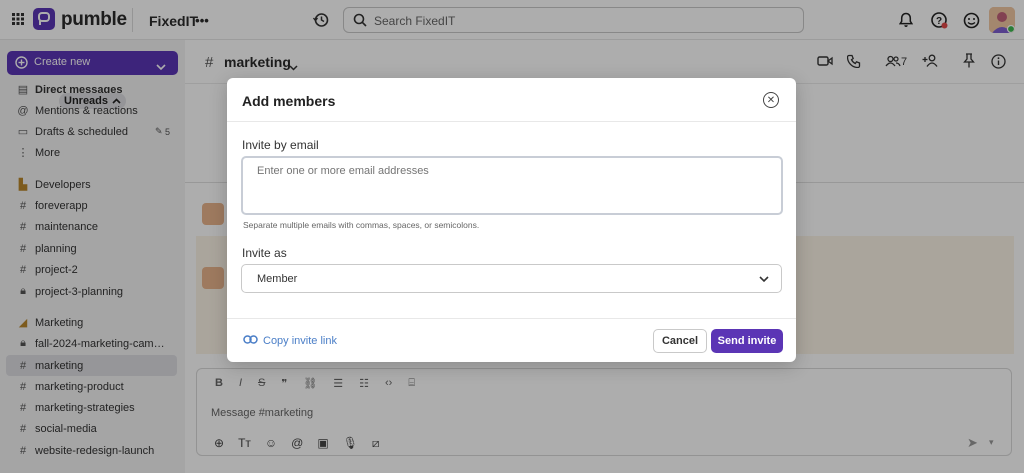 This screenshot has height=473, width=1024. I want to click on role-value: Member, so click(277, 278).